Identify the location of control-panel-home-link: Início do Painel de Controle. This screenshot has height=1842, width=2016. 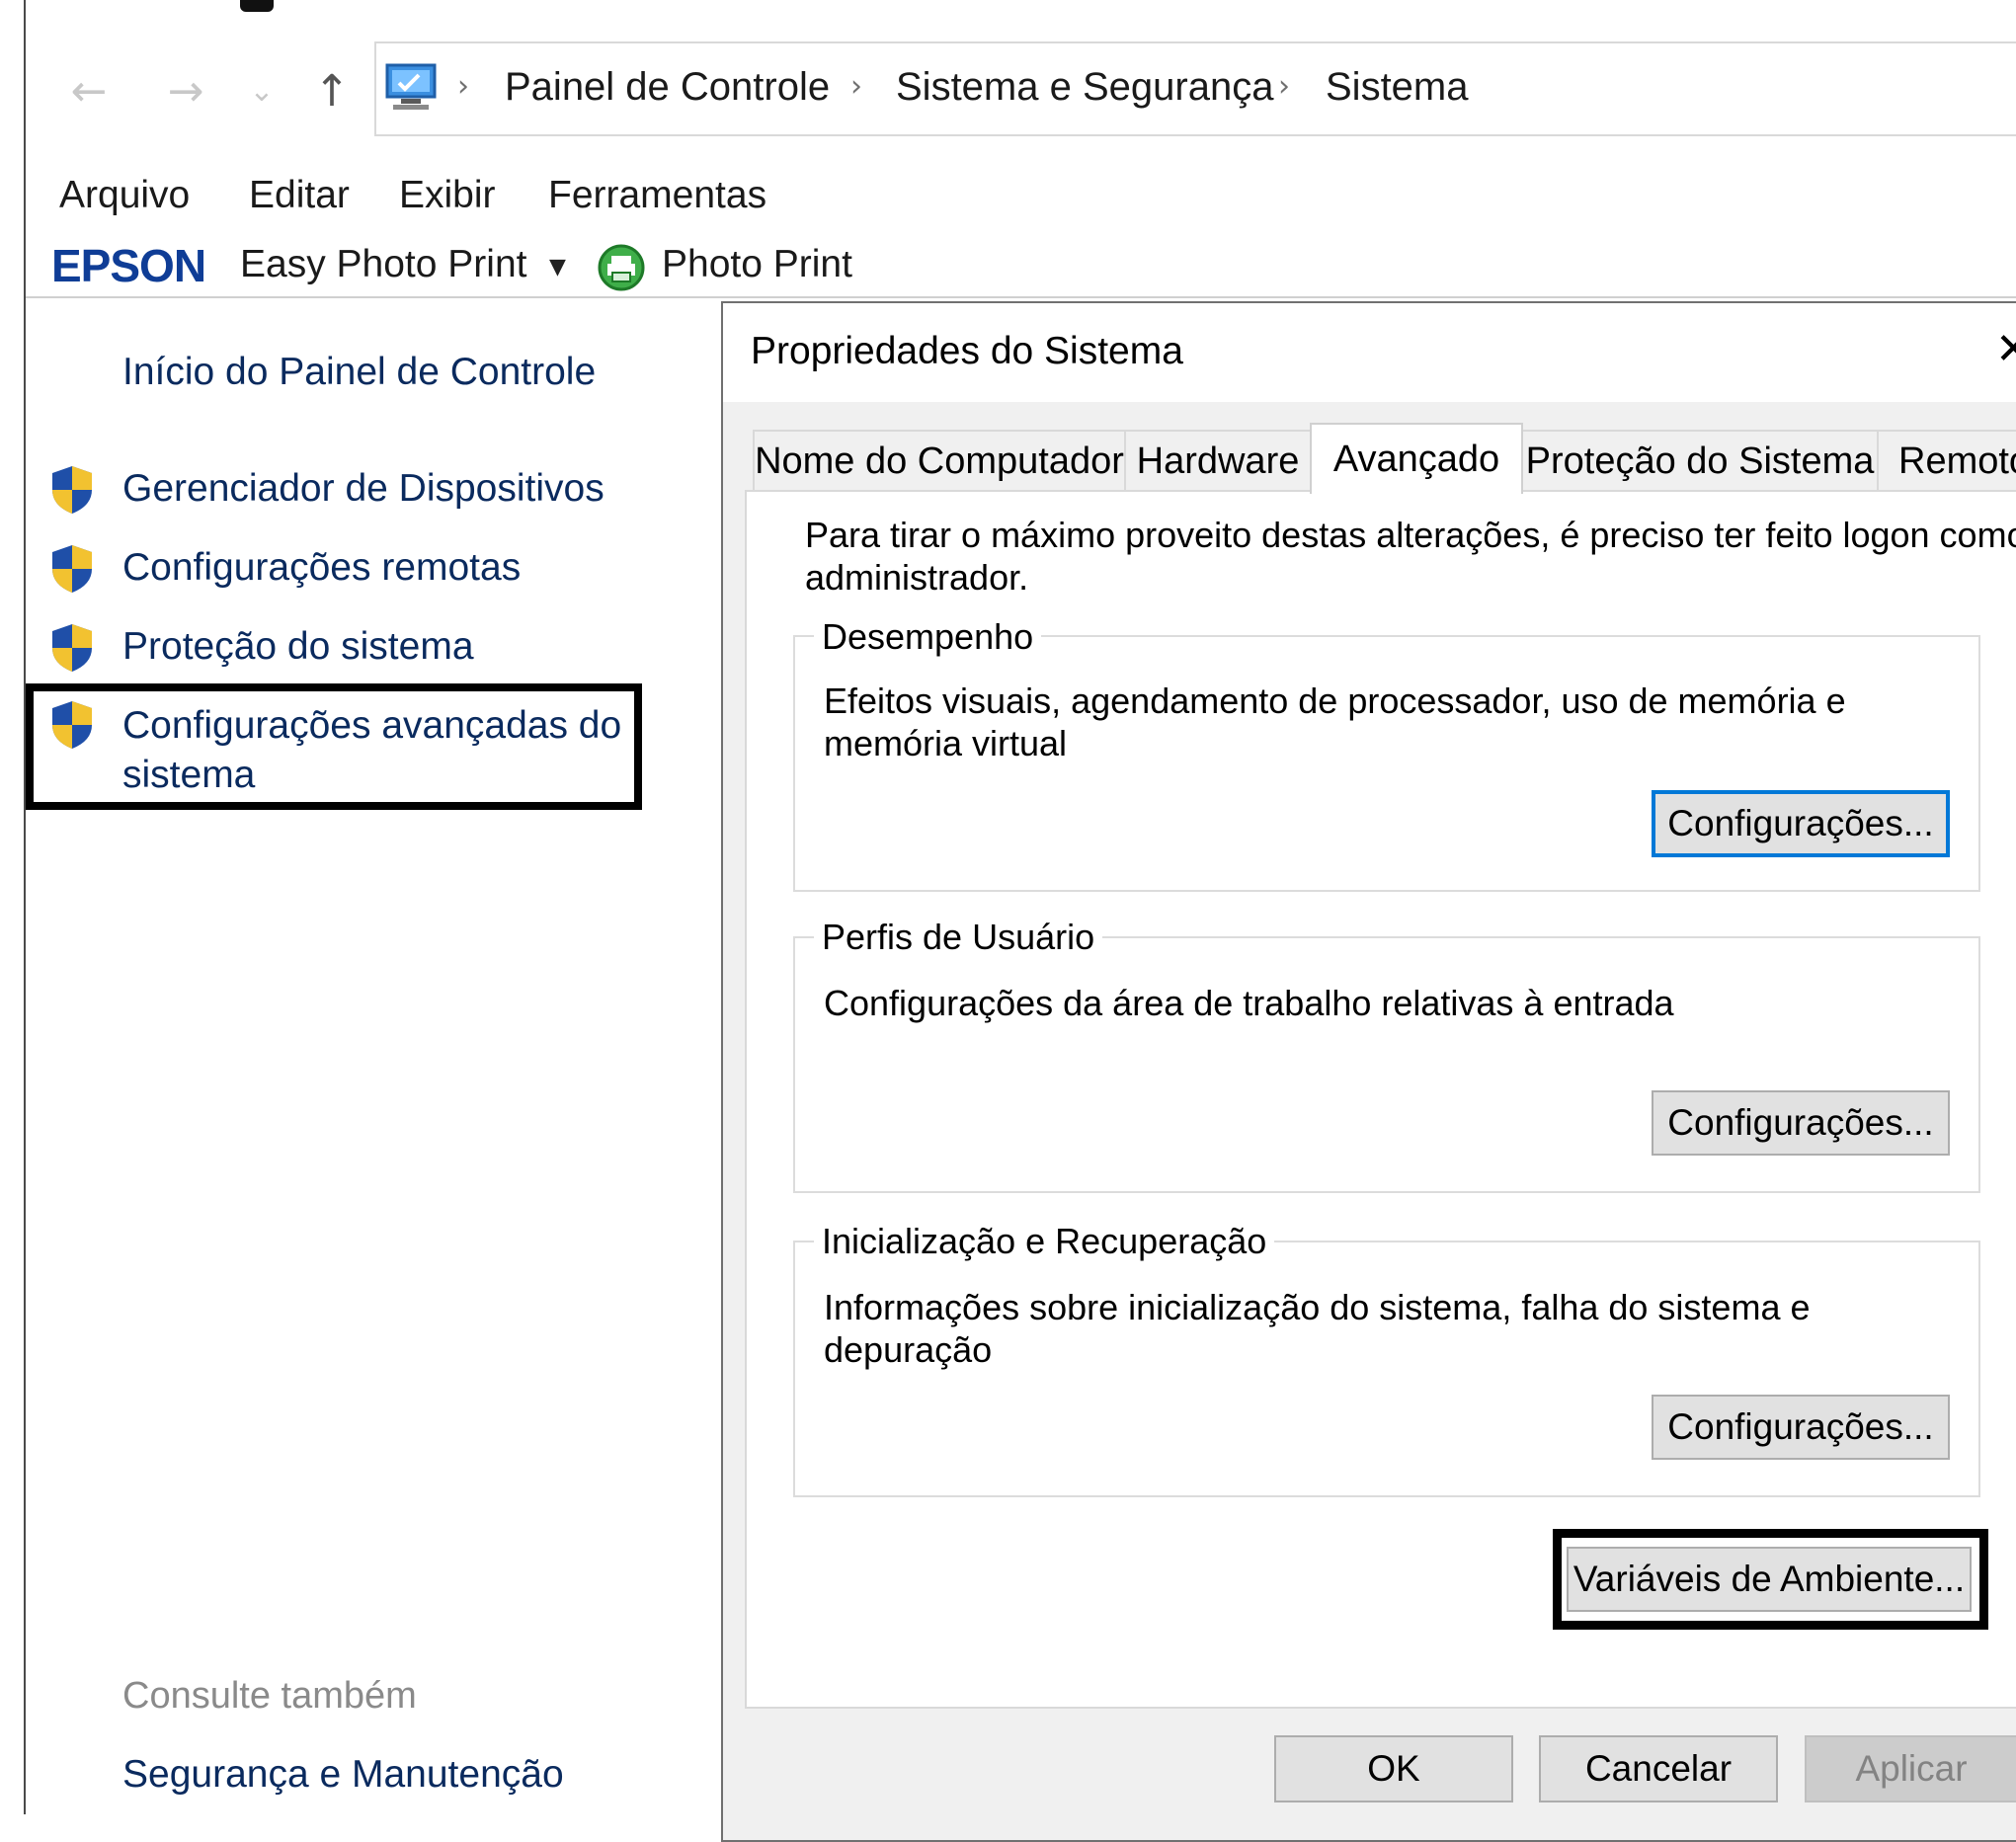
(359, 372).